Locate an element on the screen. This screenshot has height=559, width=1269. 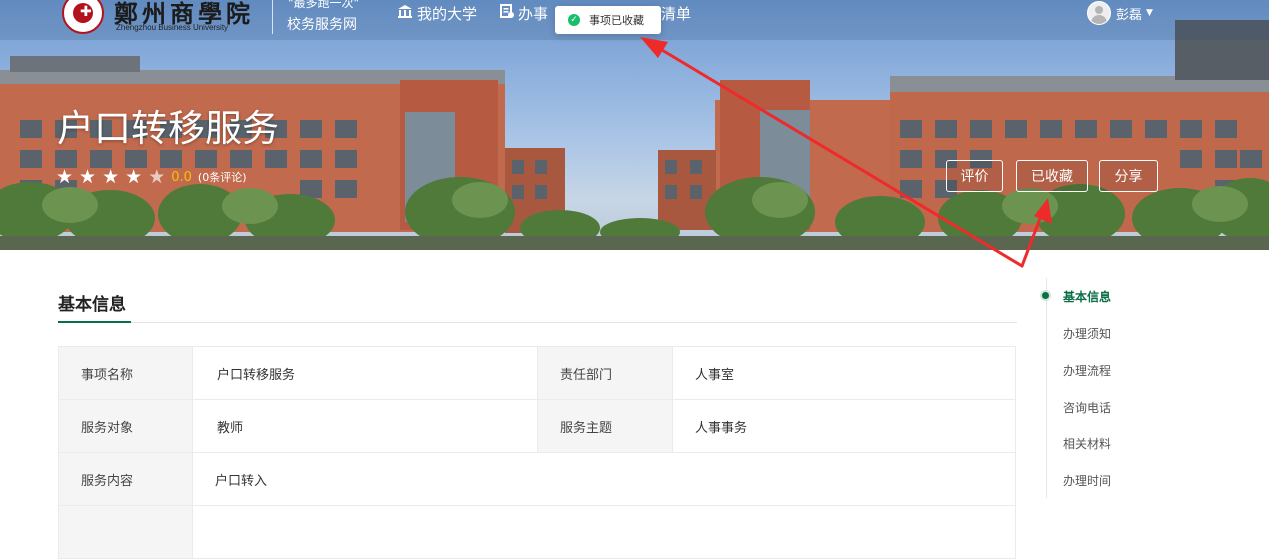
nav-label: 清单 is located at coordinates (676, 13).